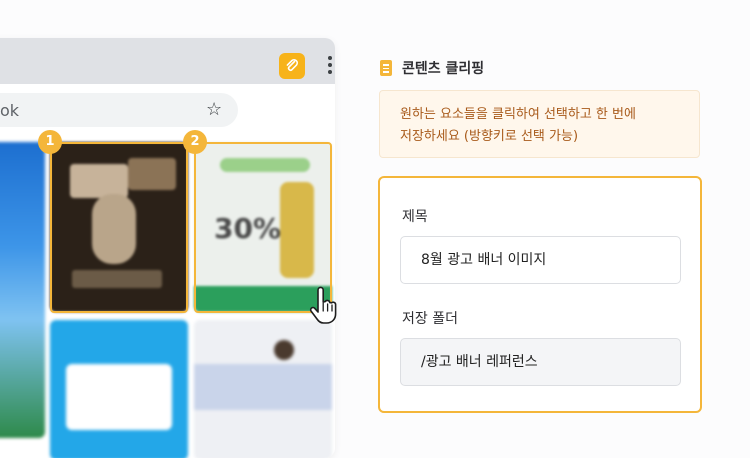 The image size is (750, 458). I want to click on paperclip-icon, so click(292, 66).